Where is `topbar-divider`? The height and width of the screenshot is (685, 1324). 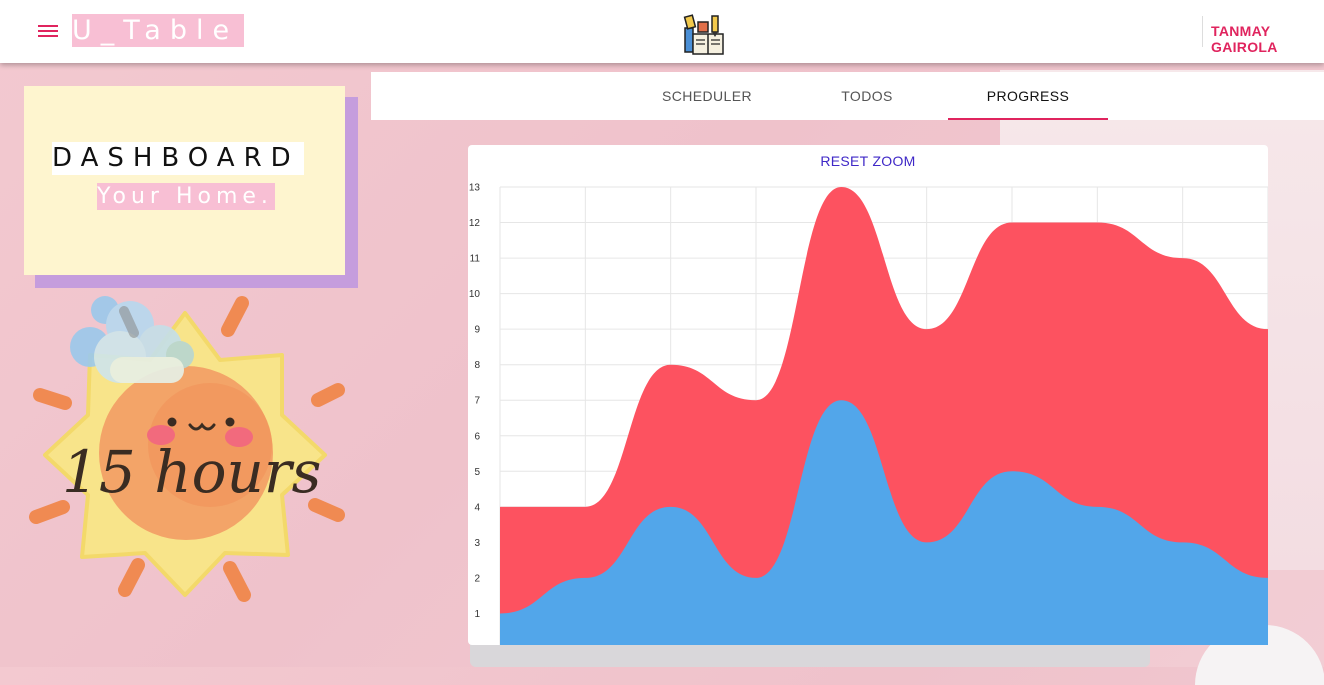
topbar-divider is located at coordinates (1202, 31).